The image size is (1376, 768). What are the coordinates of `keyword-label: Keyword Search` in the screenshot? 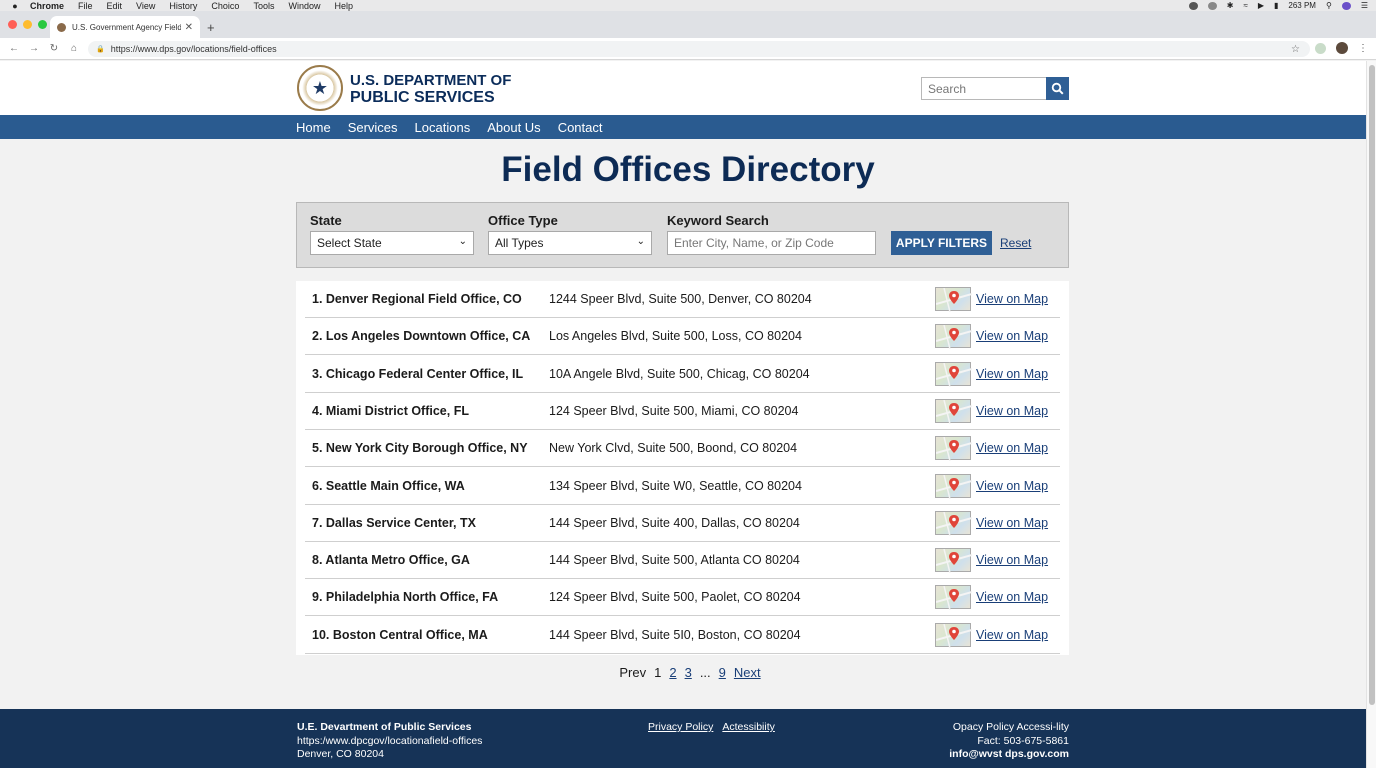 It's located at (718, 220).